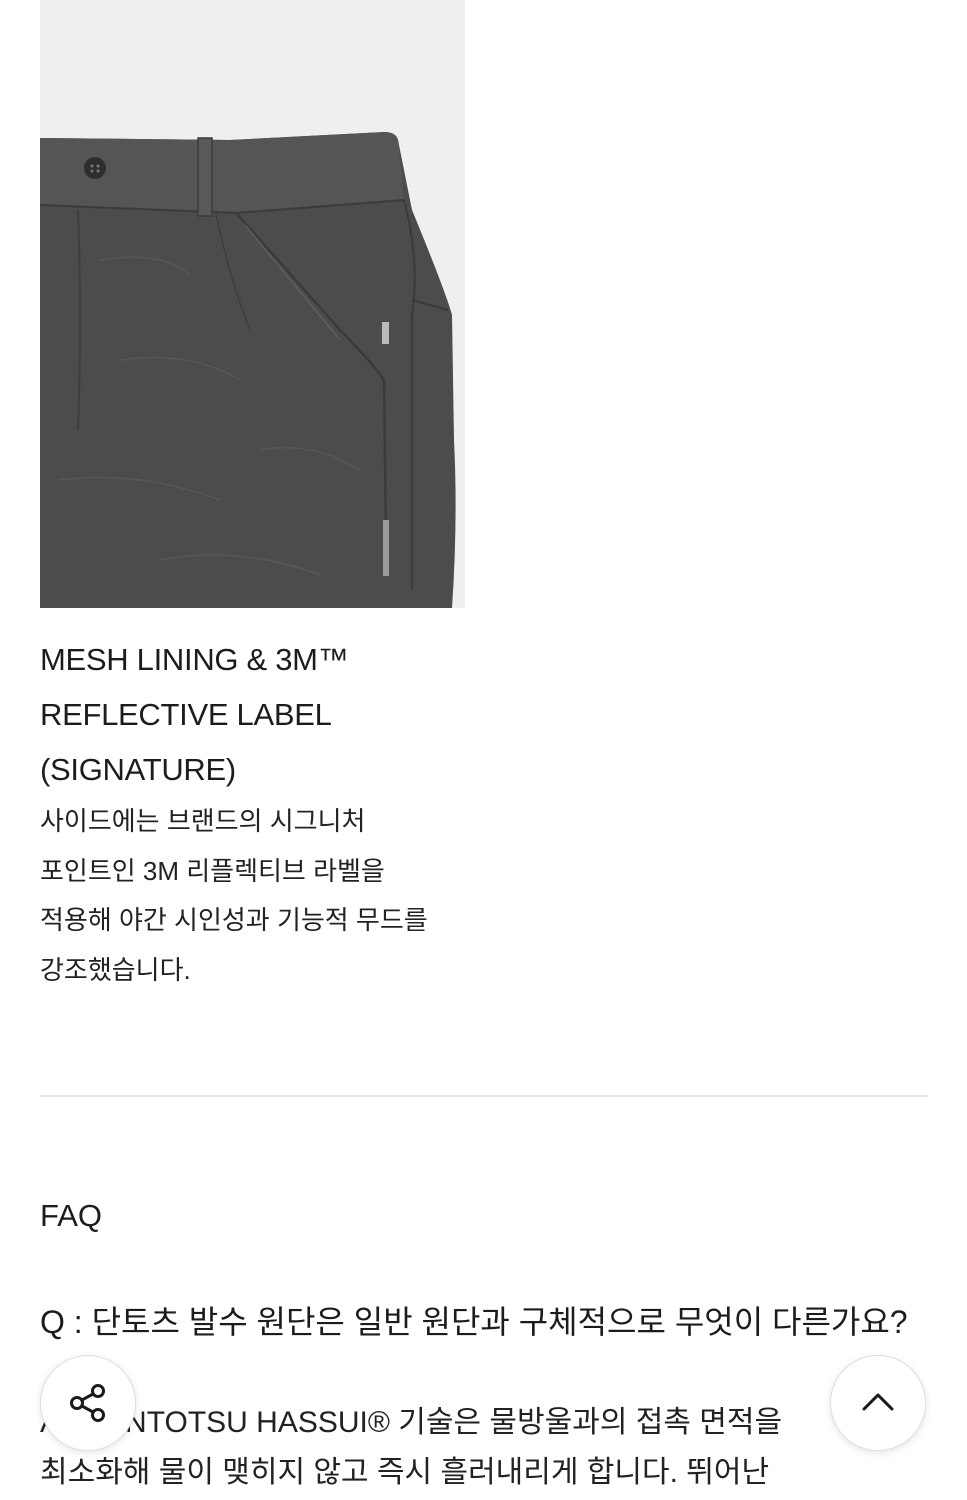  I want to click on section-divider, so click(484, 1096).